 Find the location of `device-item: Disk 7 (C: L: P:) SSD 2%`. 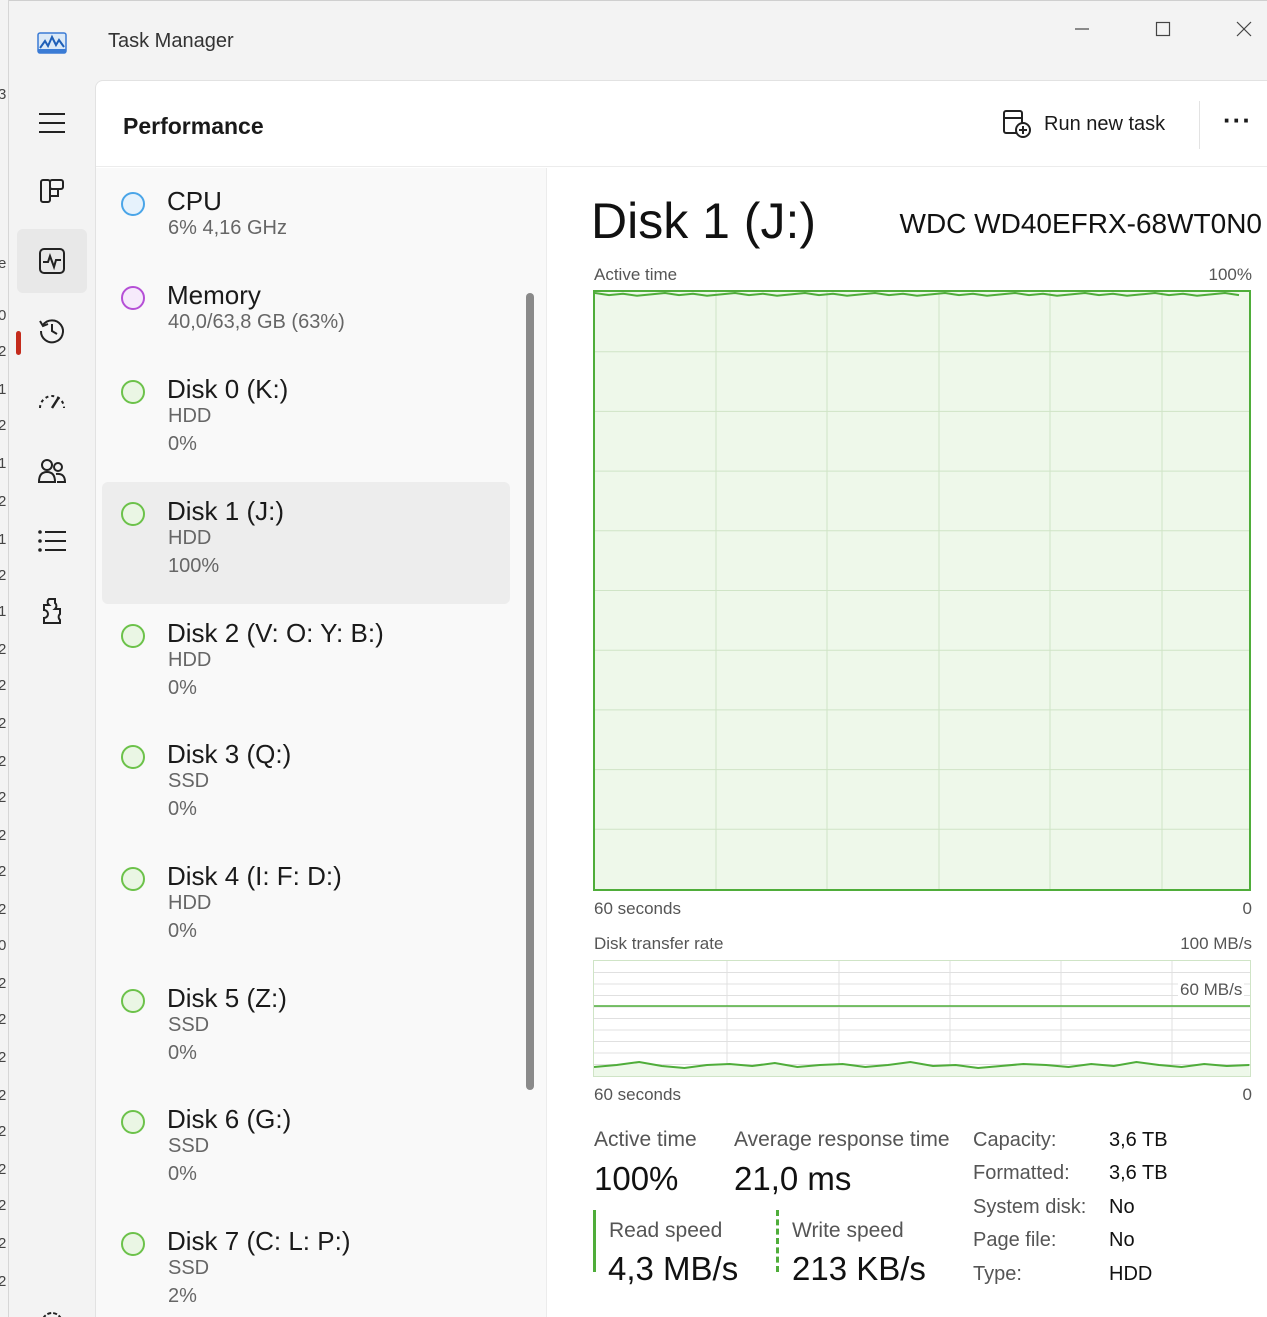

device-item: Disk 7 (C: L: P:) SSD 2% is located at coordinates (306, 1264).